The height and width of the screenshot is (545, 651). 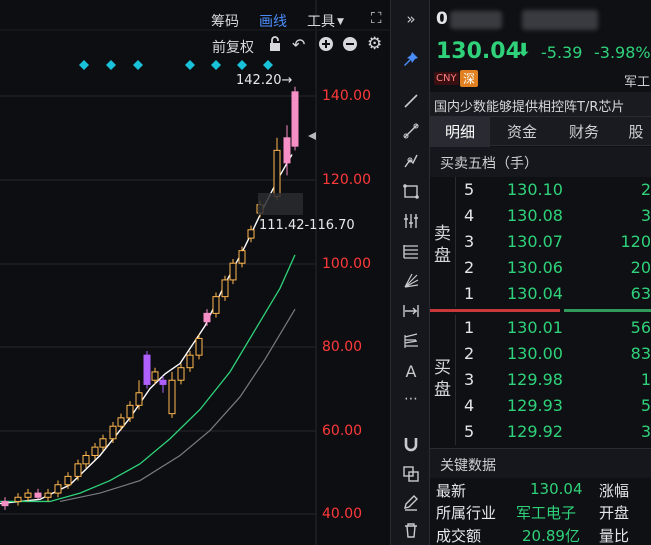 I want to click on buy-order-row: 3 129.98 1, so click(x=555, y=380).